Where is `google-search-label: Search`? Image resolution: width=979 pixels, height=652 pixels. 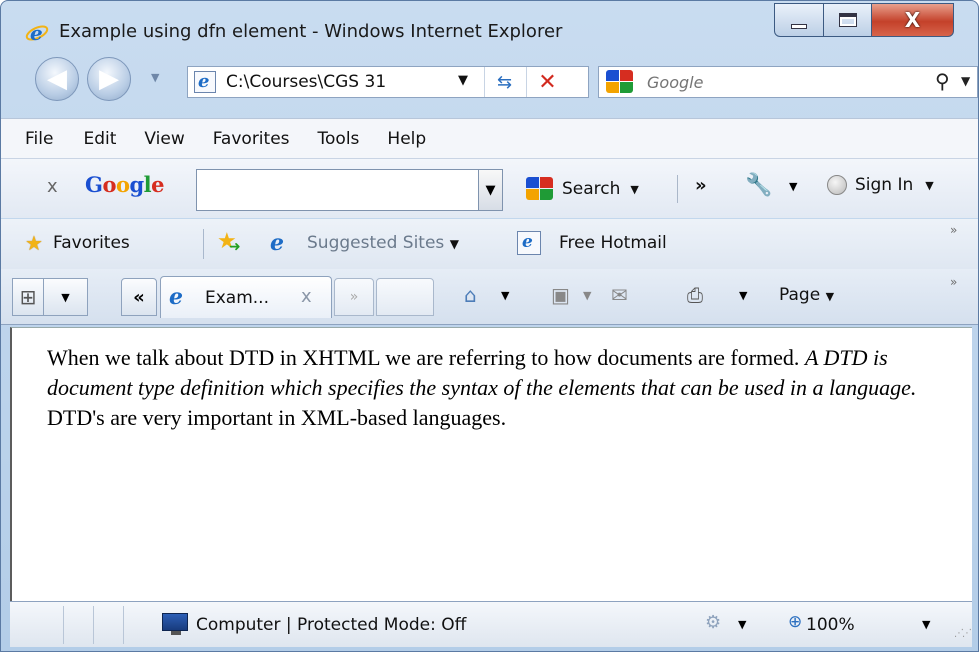 google-search-label: Search is located at coordinates (591, 189).